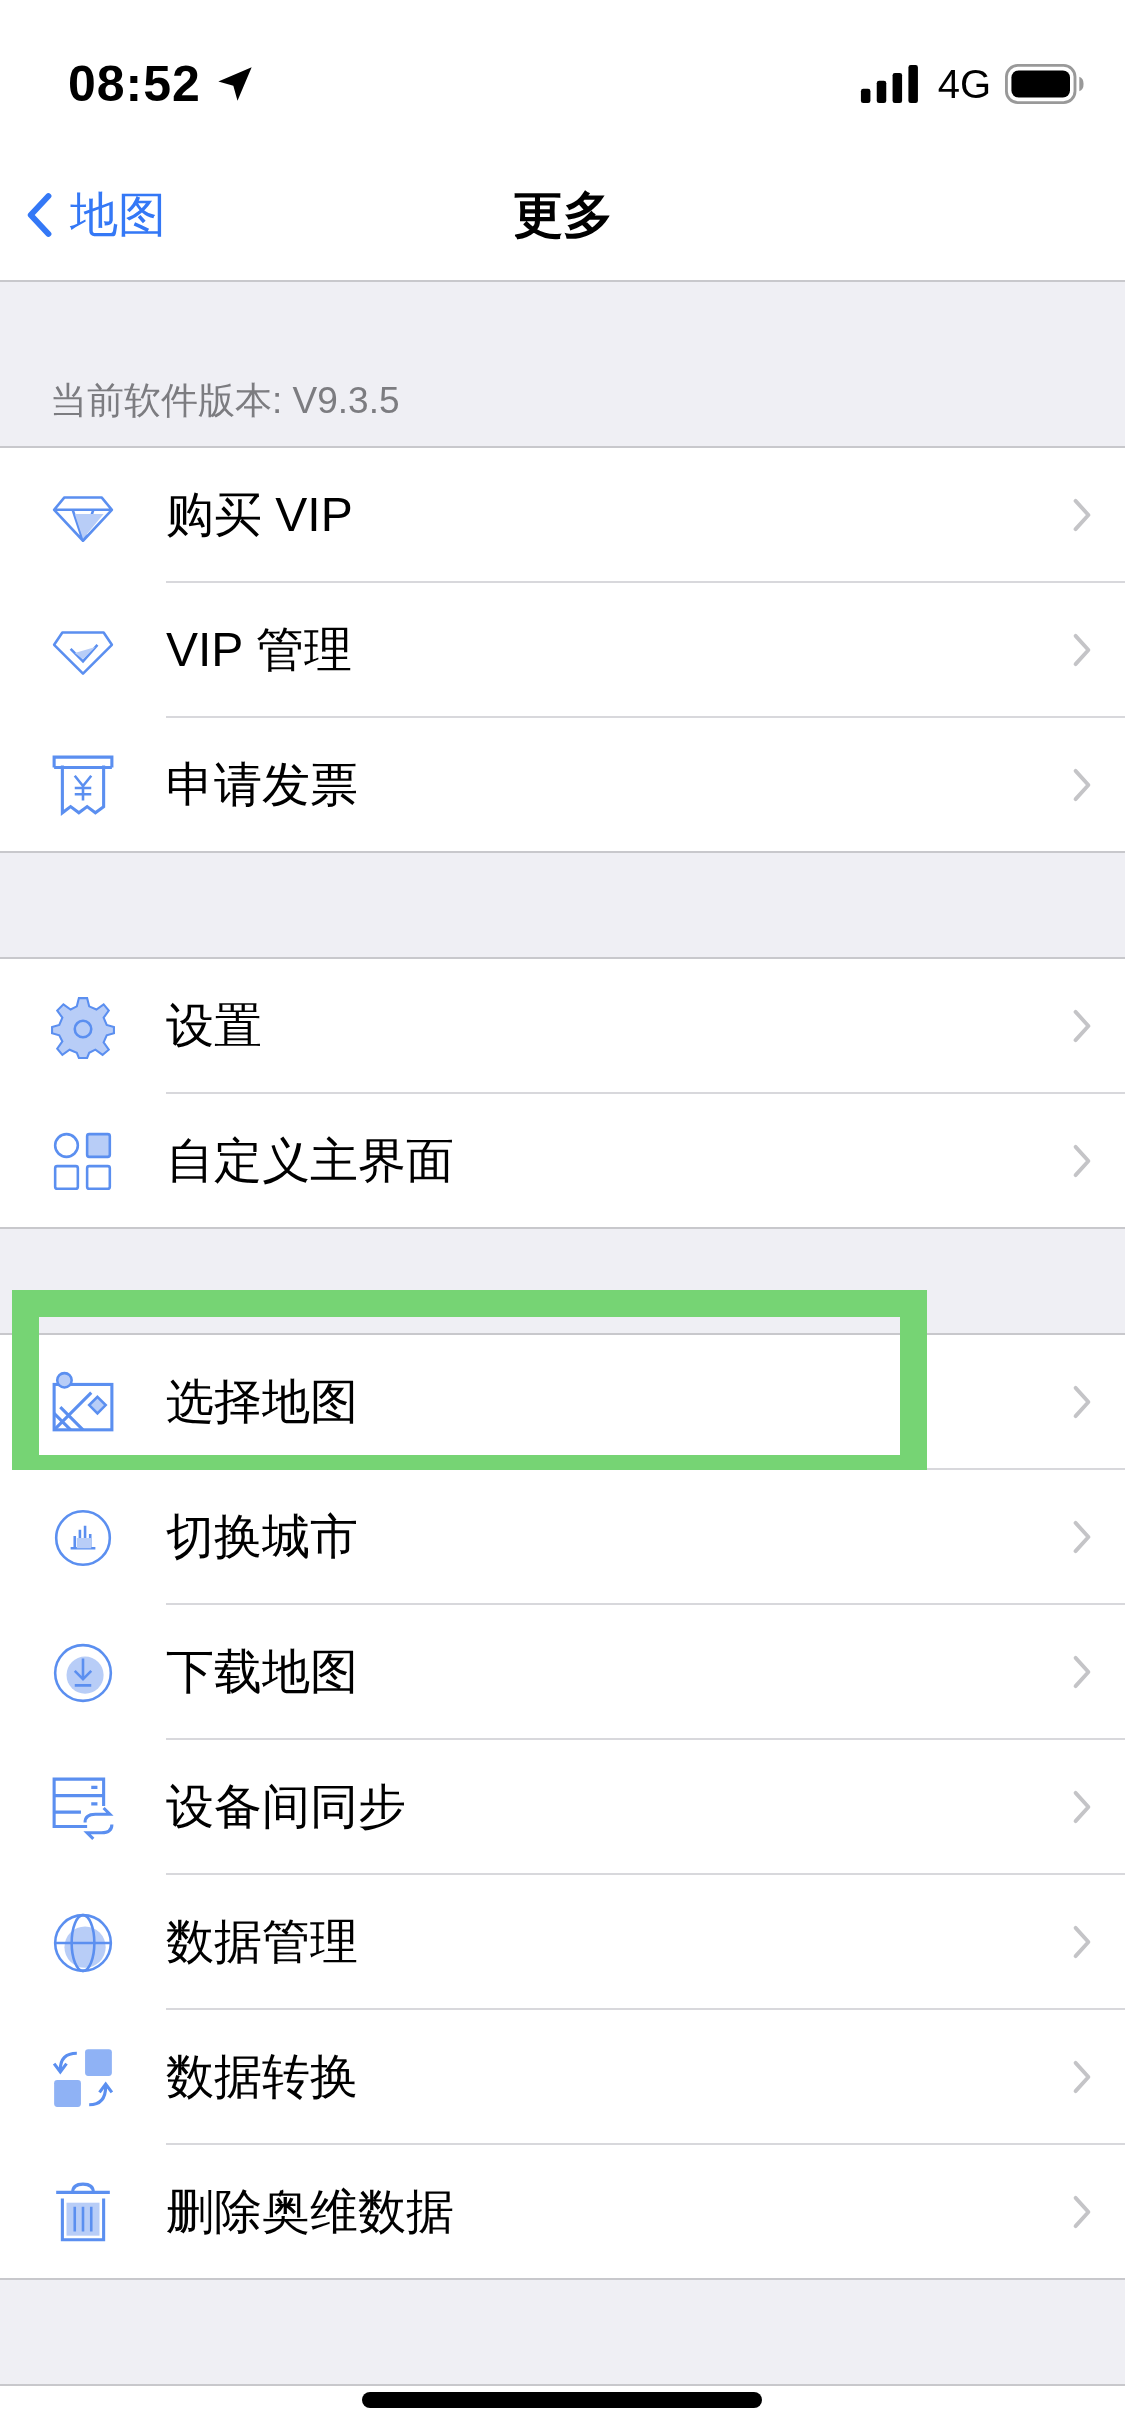  I want to click on page-title: 更多, so click(562, 215).